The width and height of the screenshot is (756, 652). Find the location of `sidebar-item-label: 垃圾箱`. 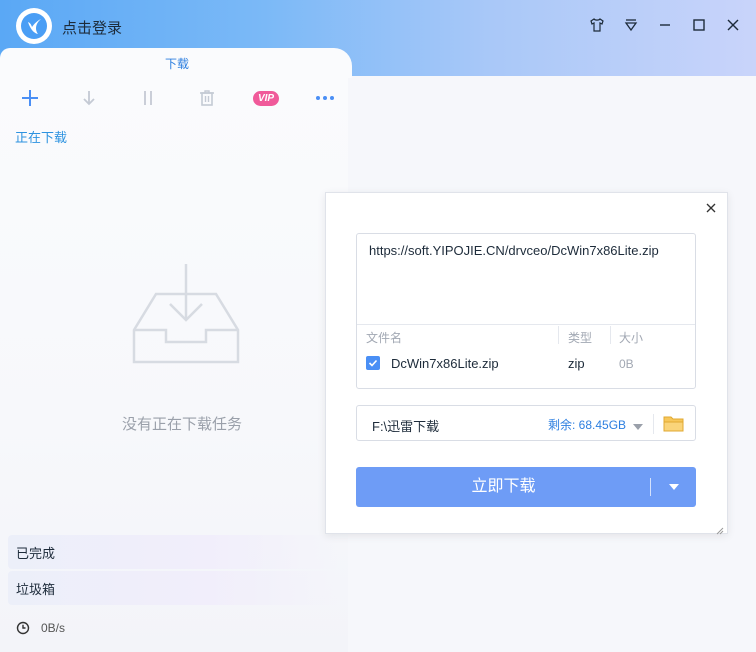

sidebar-item-label: 垃圾箱 is located at coordinates (36, 589).